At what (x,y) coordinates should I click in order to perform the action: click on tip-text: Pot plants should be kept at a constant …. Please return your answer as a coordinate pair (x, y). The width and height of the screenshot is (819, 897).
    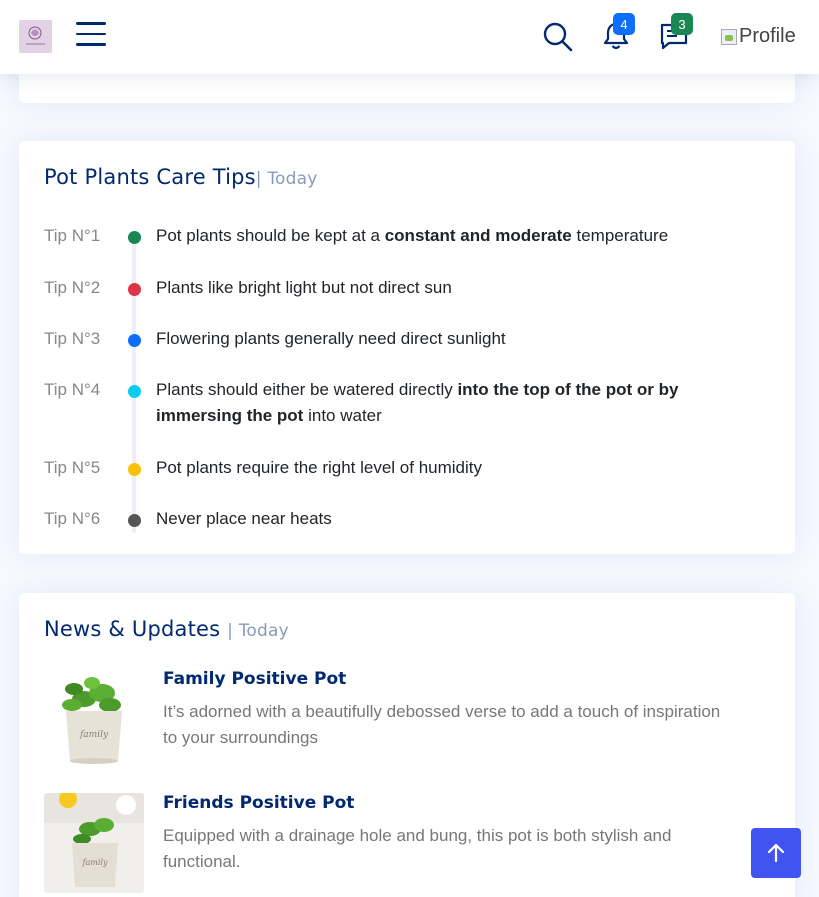
    Looking at the image, I should click on (412, 235).